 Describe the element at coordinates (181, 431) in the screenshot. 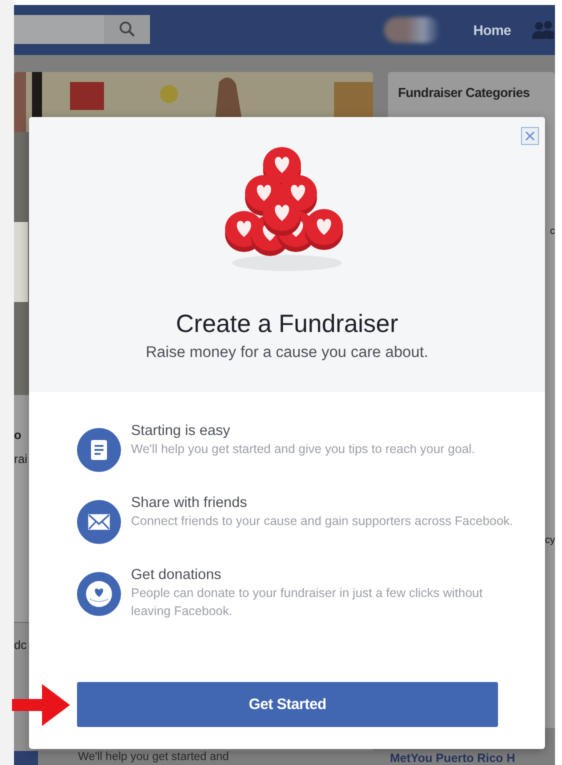

I see `feature-title: Starting is easy` at that location.